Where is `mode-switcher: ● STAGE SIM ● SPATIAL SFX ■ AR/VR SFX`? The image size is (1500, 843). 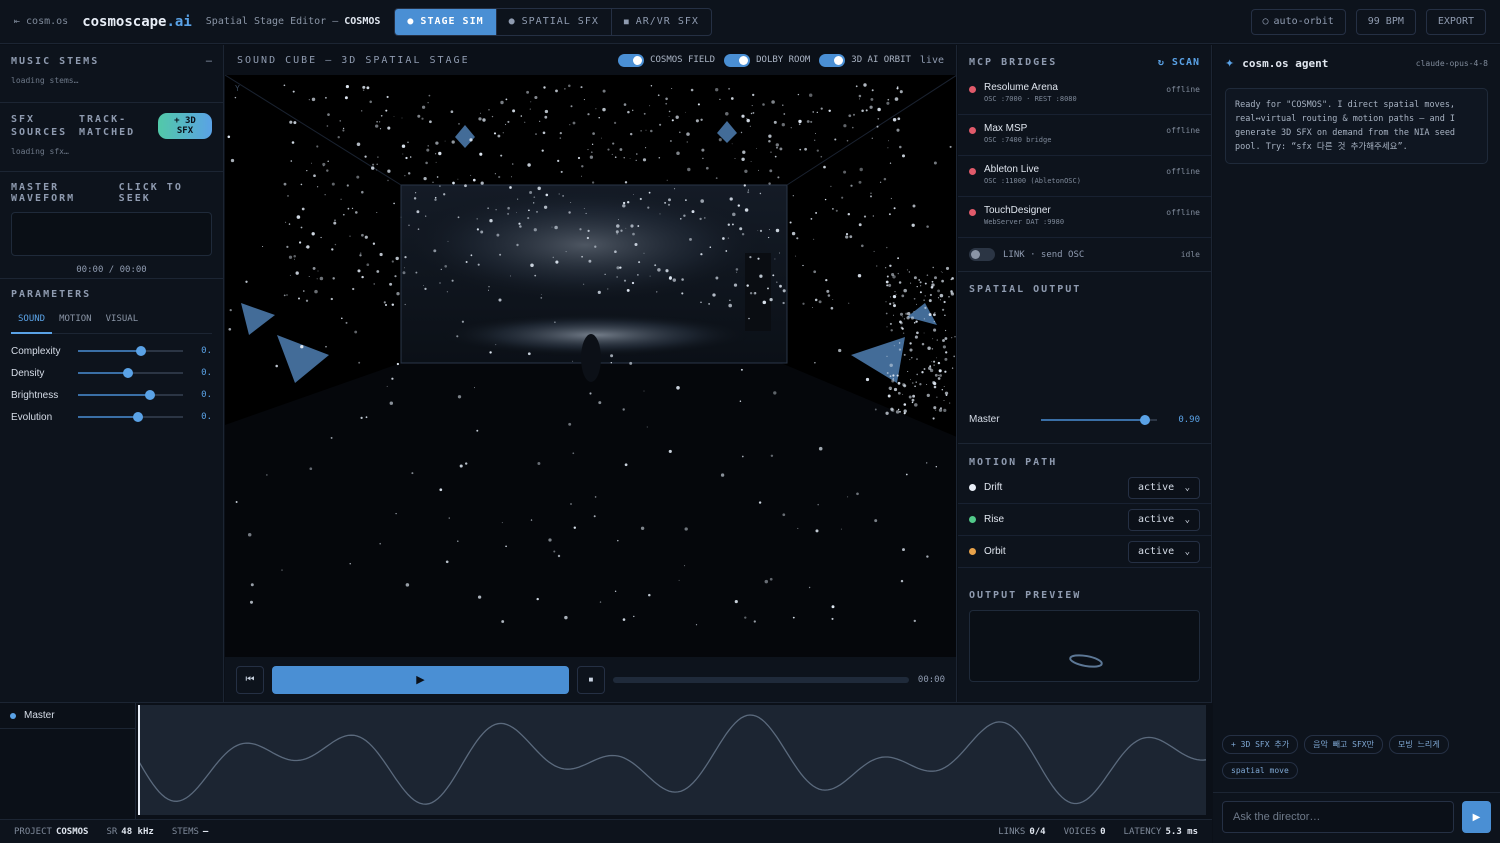 mode-switcher: ● STAGE SIM ● SPATIAL SFX ■ AR/VR SFX is located at coordinates (553, 21).